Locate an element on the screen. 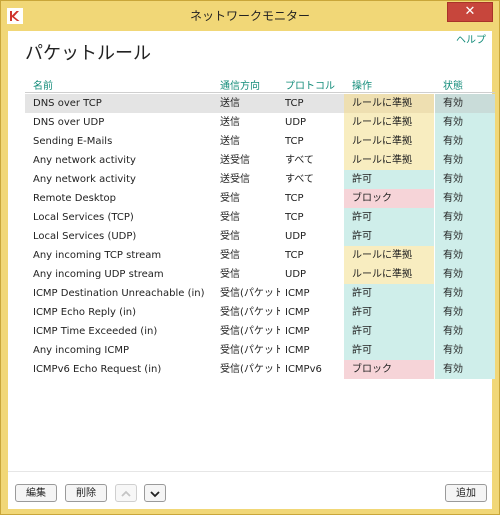 The width and height of the screenshot is (500, 515). table-row: Any incoming TCP stream 受信 TCP ルールに準拠 有効 is located at coordinates (260, 255).